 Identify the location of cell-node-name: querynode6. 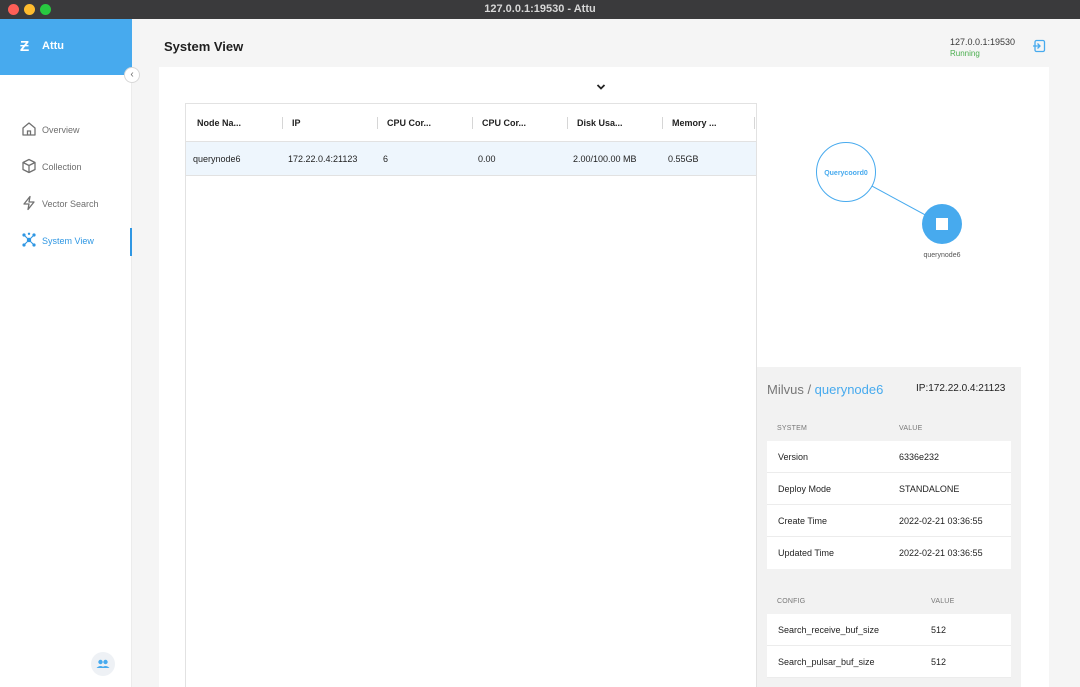
(217, 159).